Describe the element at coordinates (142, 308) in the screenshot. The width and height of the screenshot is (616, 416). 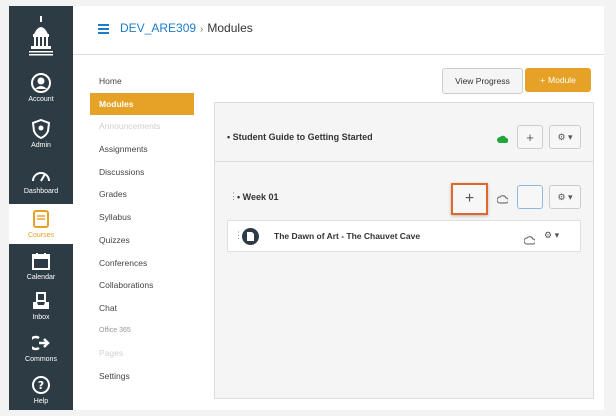
I see `course-nav-chat: Chat` at that location.